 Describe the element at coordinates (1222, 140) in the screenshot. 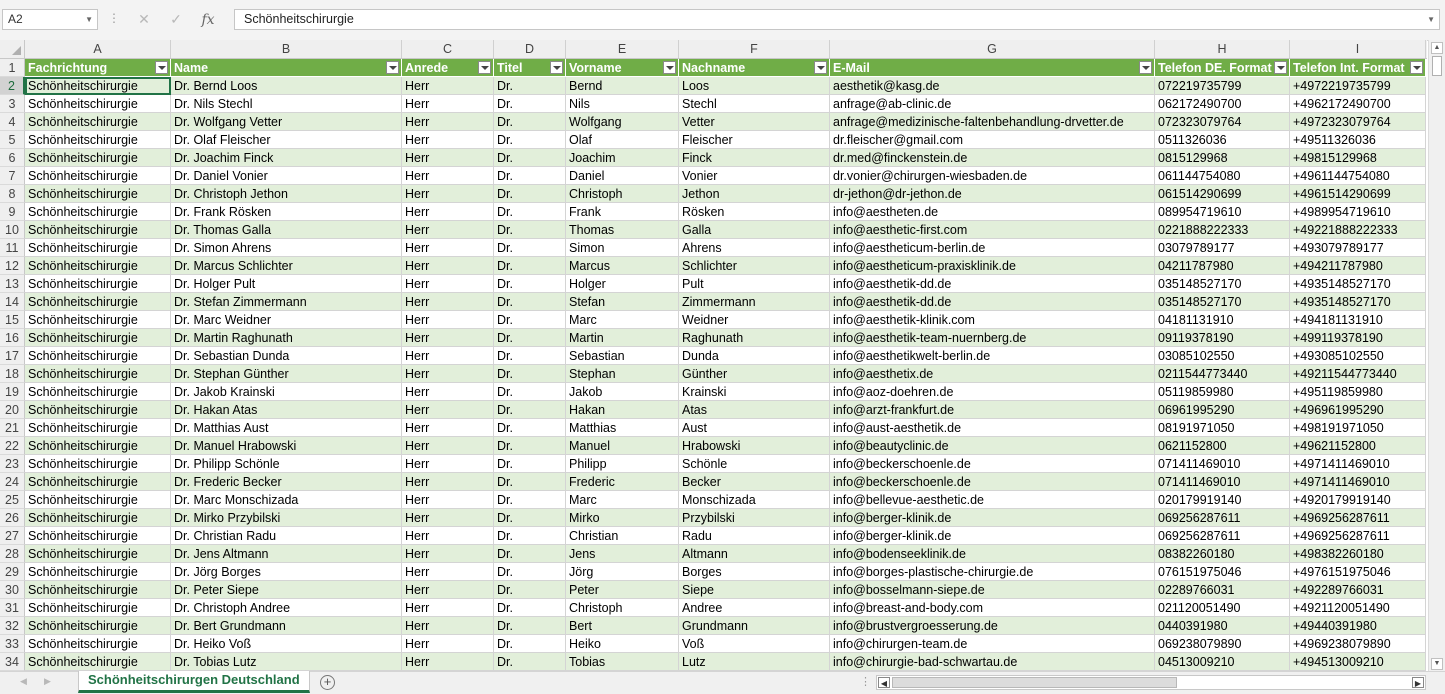

I see `table-cell: 0511326036` at that location.